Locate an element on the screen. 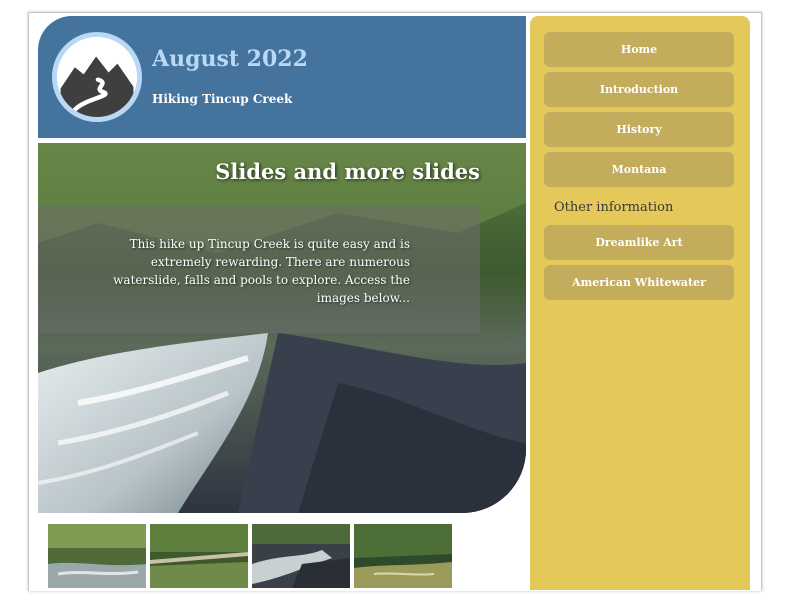 The width and height of the screenshot is (800, 600). dreamlike-art-link: Dreamlike Art is located at coordinates (639, 242).